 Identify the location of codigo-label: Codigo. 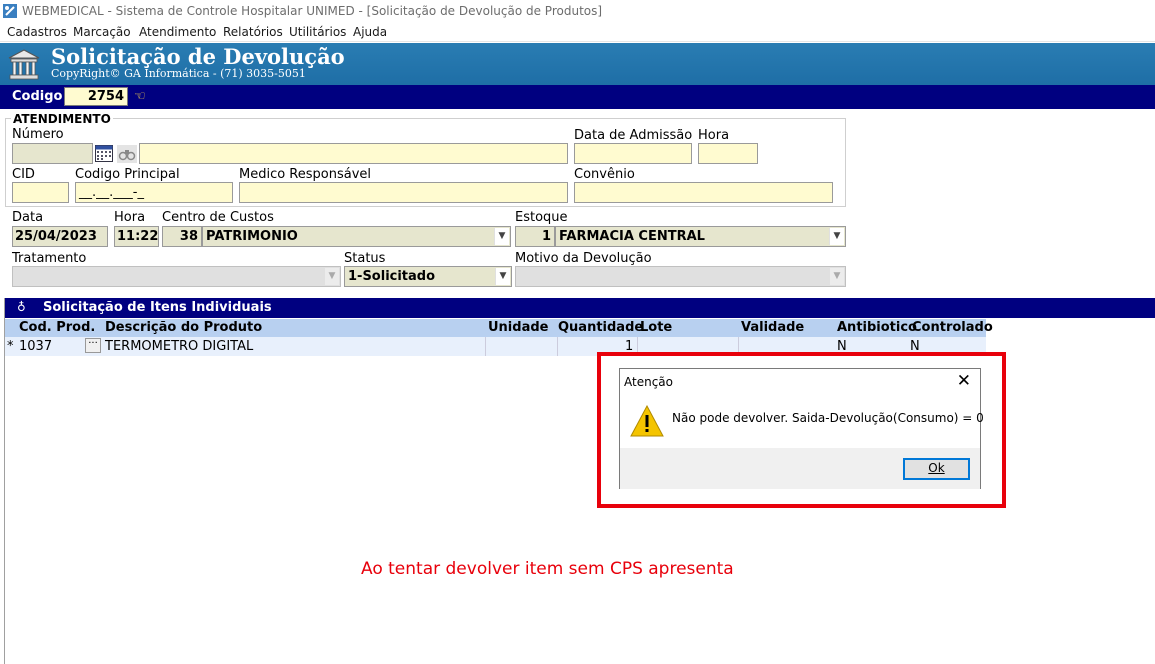
(37, 96).